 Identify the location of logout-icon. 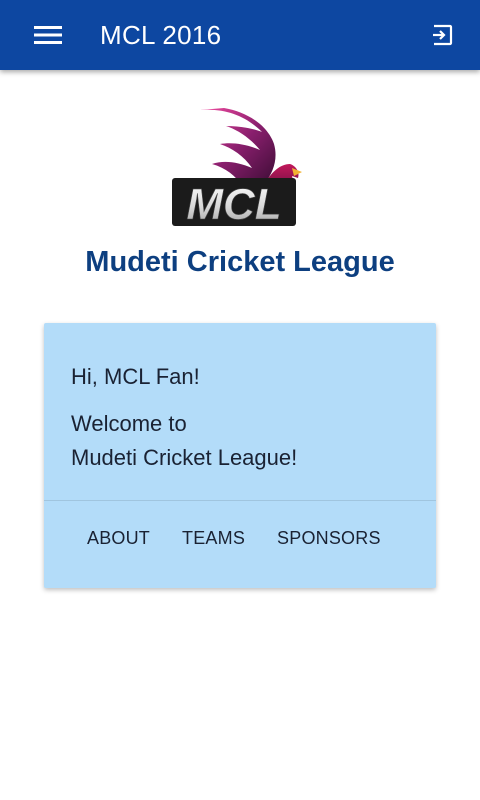
(443, 35).